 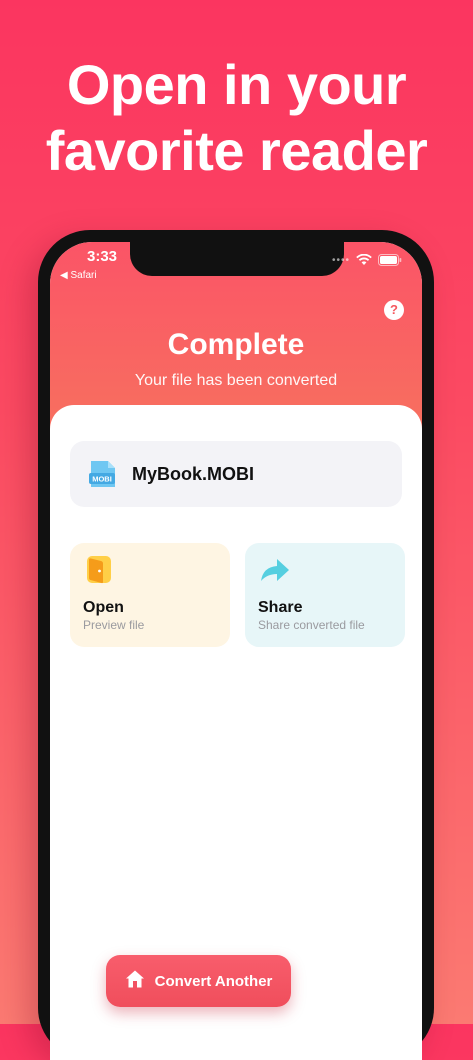 I want to click on headline-line-2: favorite reader, so click(x=236, y=150).